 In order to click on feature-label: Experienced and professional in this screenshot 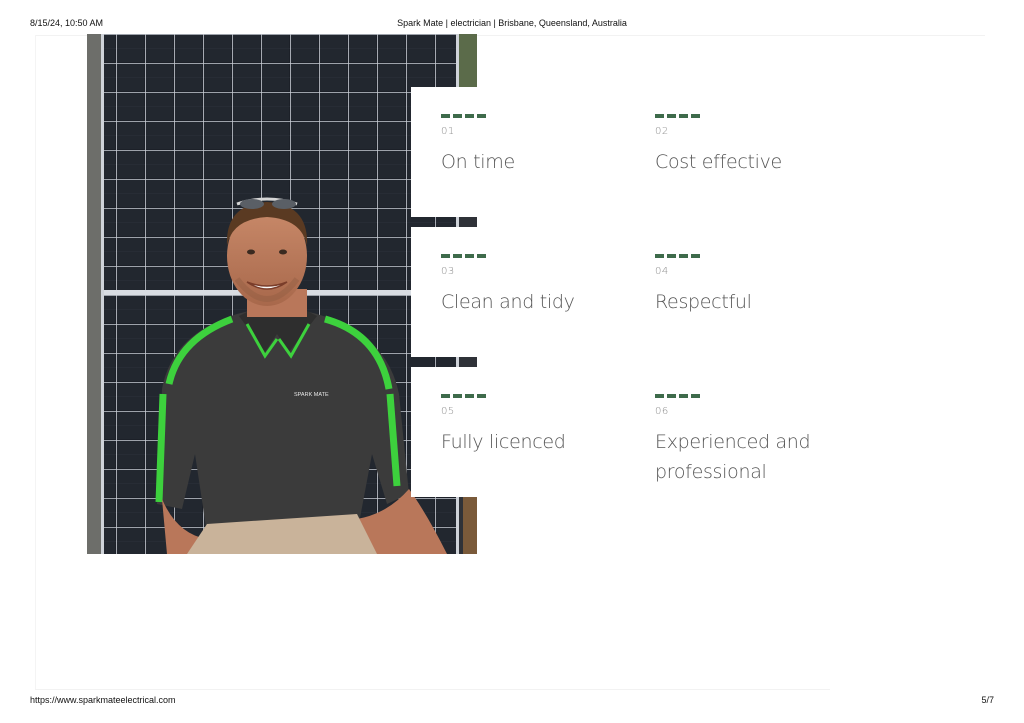, I will do `click(733, 457)`.